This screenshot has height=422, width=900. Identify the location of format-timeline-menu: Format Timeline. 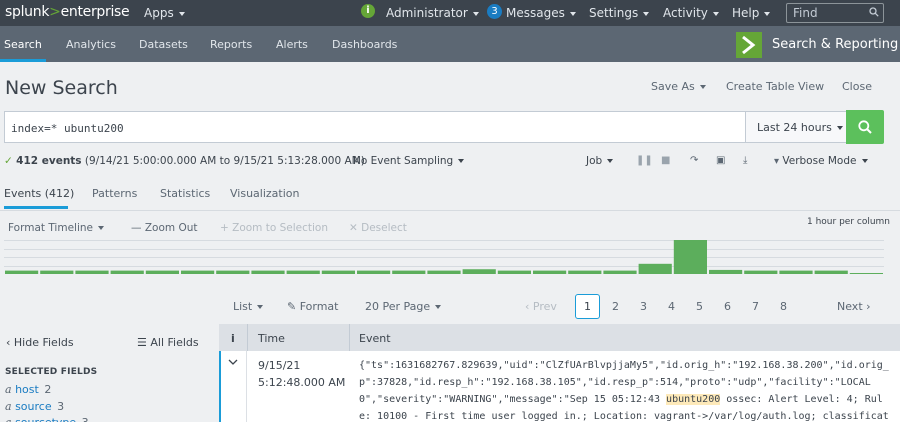
(56, 228).